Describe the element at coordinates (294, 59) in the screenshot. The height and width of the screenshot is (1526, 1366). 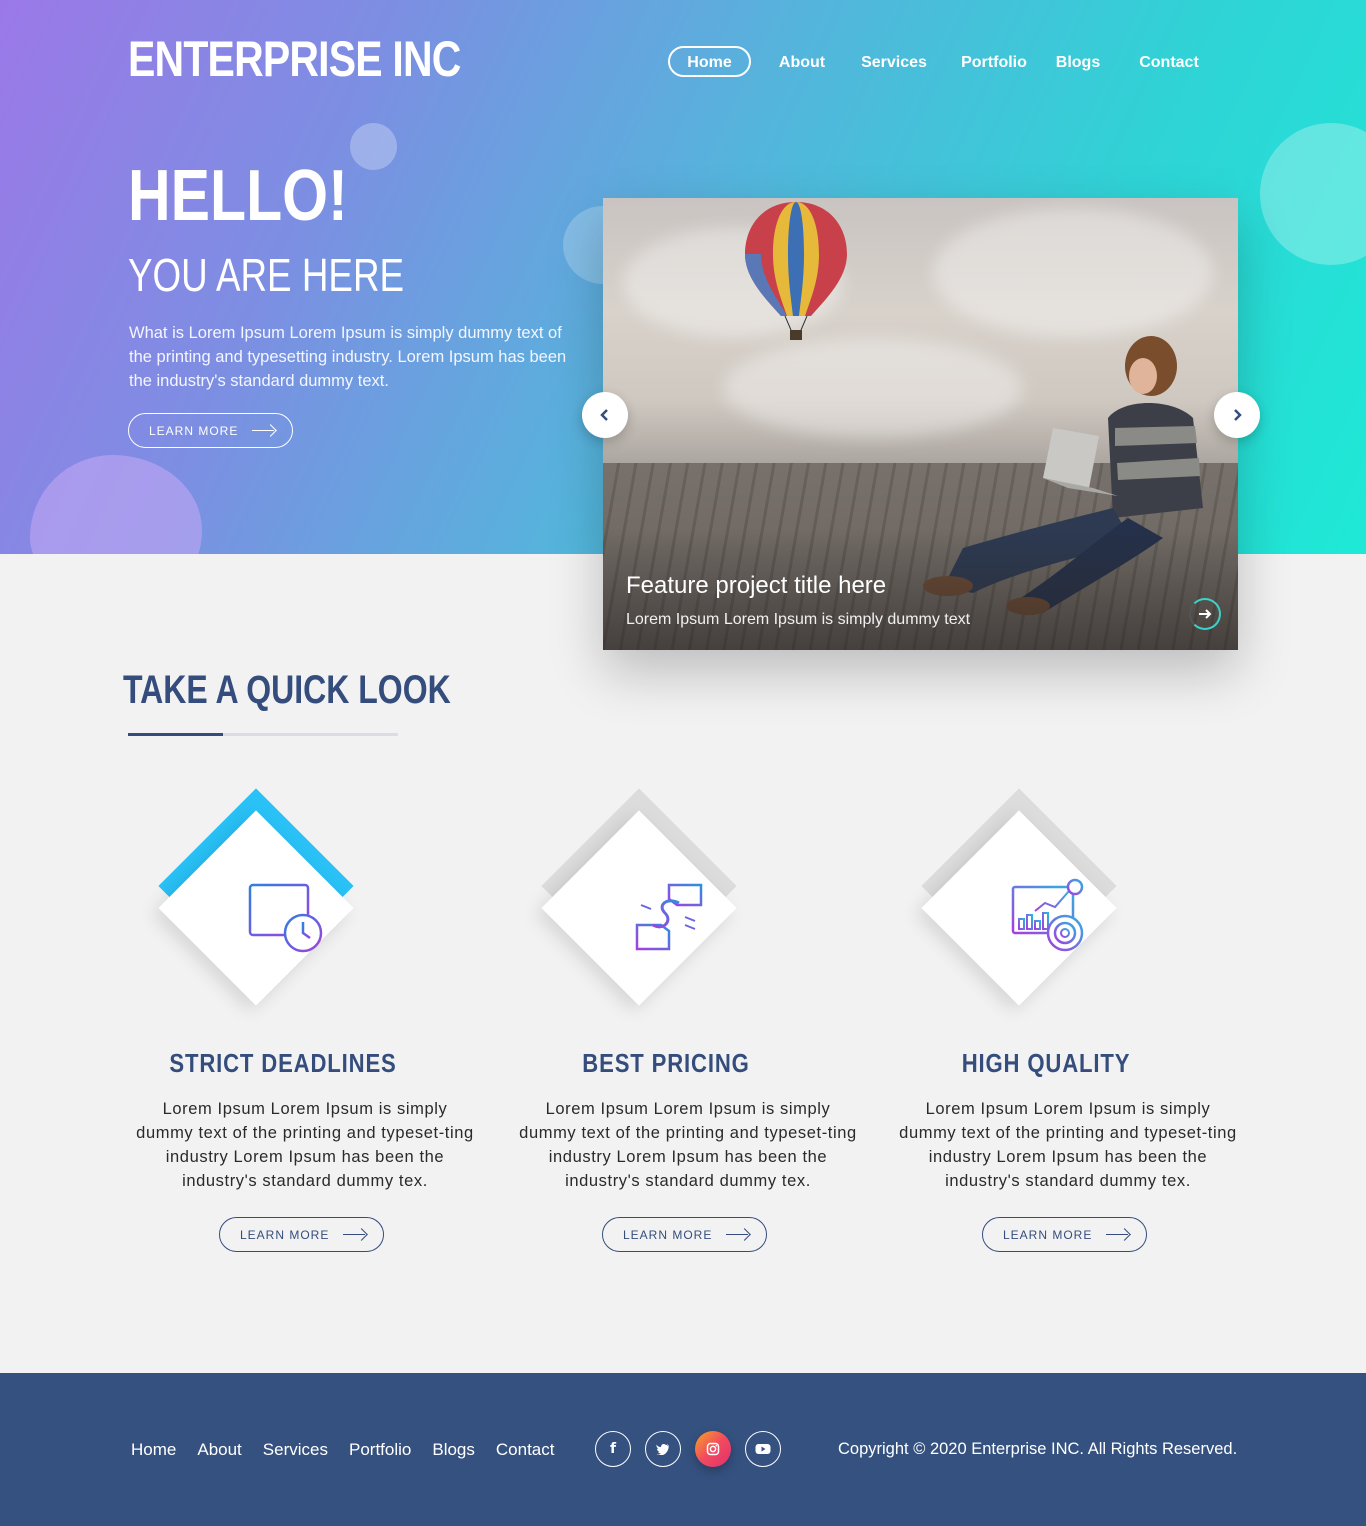
I see `brand-logo: ENTERPRISE INC` at that location.